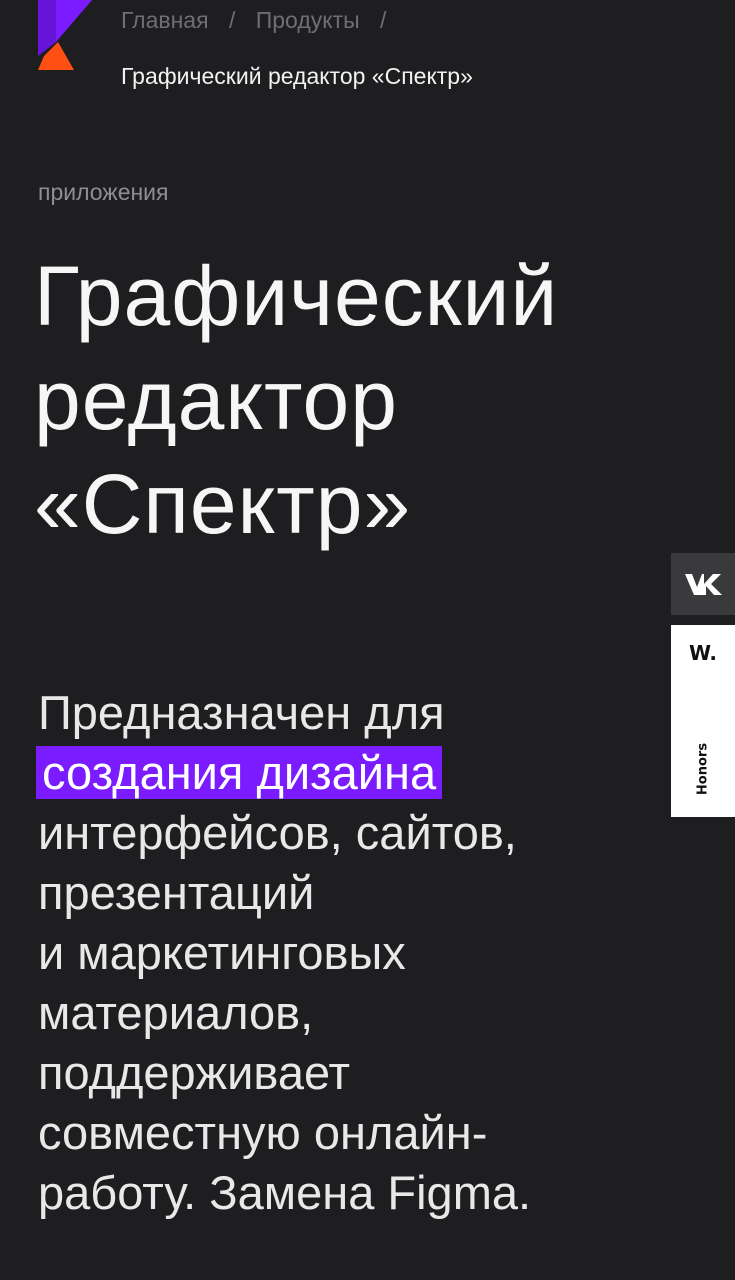 Image resolution: width=735 pixels, height=1280 pixels. I want to click on description-line: поддерживает, so click(194, 1072).